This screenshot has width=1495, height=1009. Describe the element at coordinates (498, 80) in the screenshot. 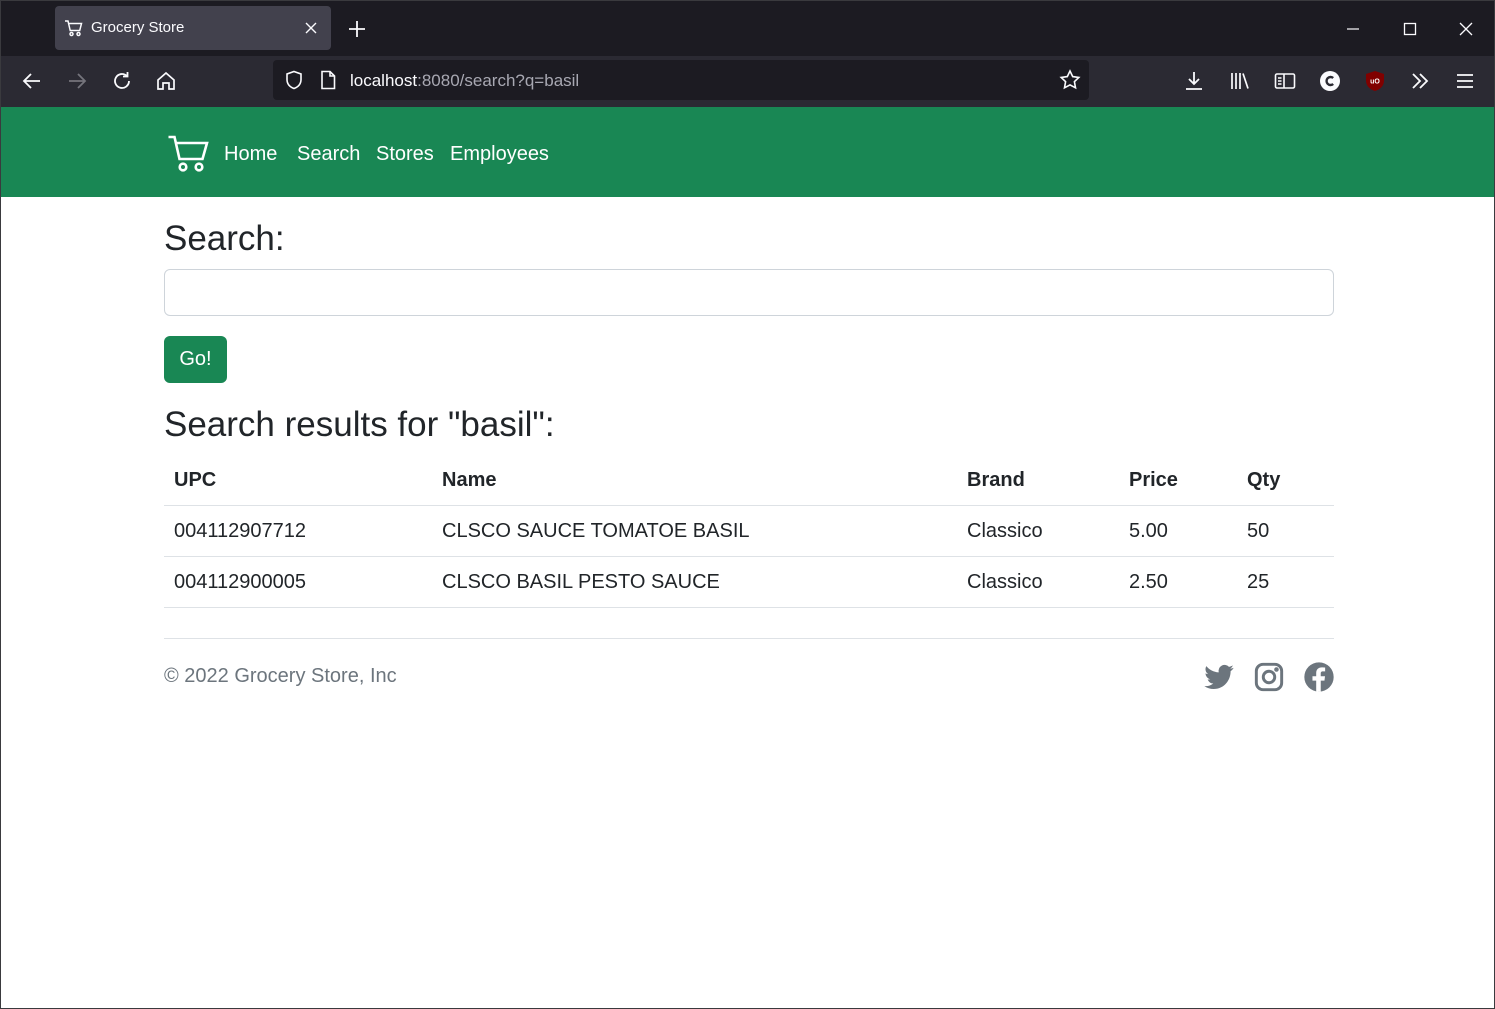

I see `url-path: :8080/search?q=basil` at that location.